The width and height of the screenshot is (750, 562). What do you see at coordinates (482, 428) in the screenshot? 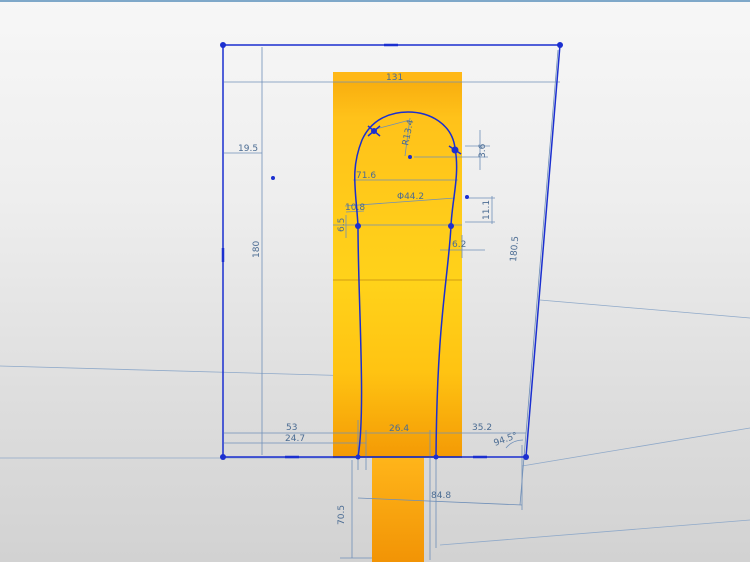
I see `dim-35-2: 35.2` at bounding box center [482, 428].